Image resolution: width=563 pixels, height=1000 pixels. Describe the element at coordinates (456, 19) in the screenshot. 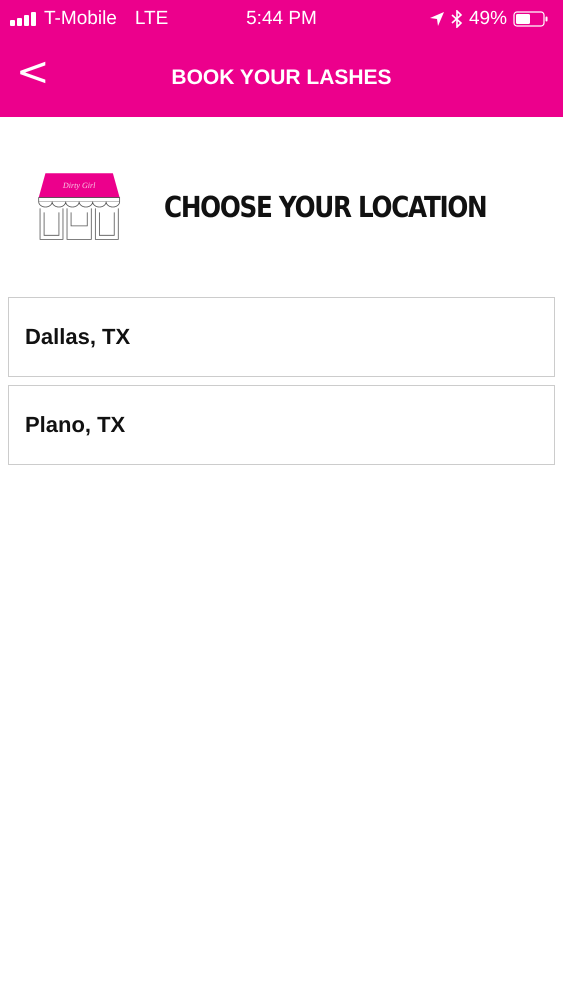

I see `bluetooth-icon` at that location.